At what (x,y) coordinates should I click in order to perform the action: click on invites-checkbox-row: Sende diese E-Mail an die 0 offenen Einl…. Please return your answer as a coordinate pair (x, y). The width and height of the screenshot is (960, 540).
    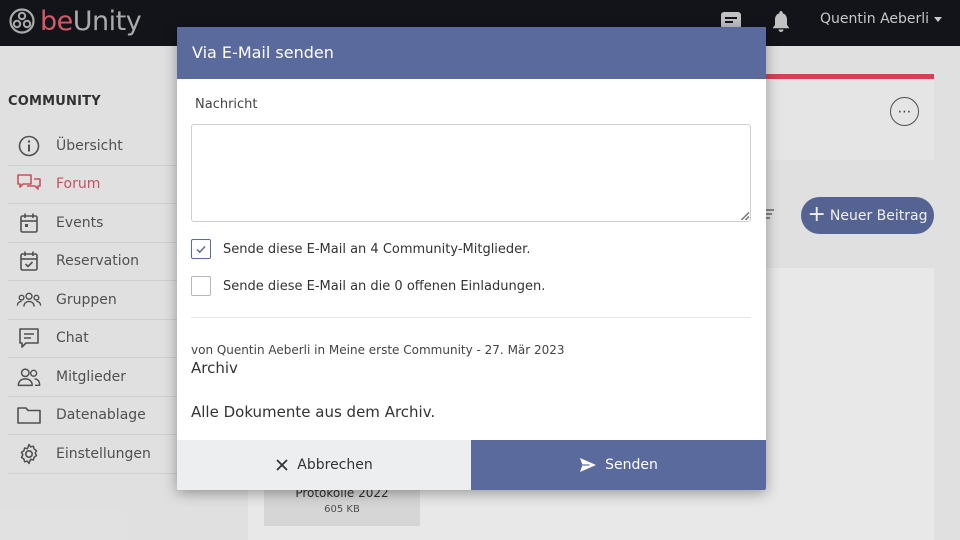
    Looking at the image, I should click on (368, 286).